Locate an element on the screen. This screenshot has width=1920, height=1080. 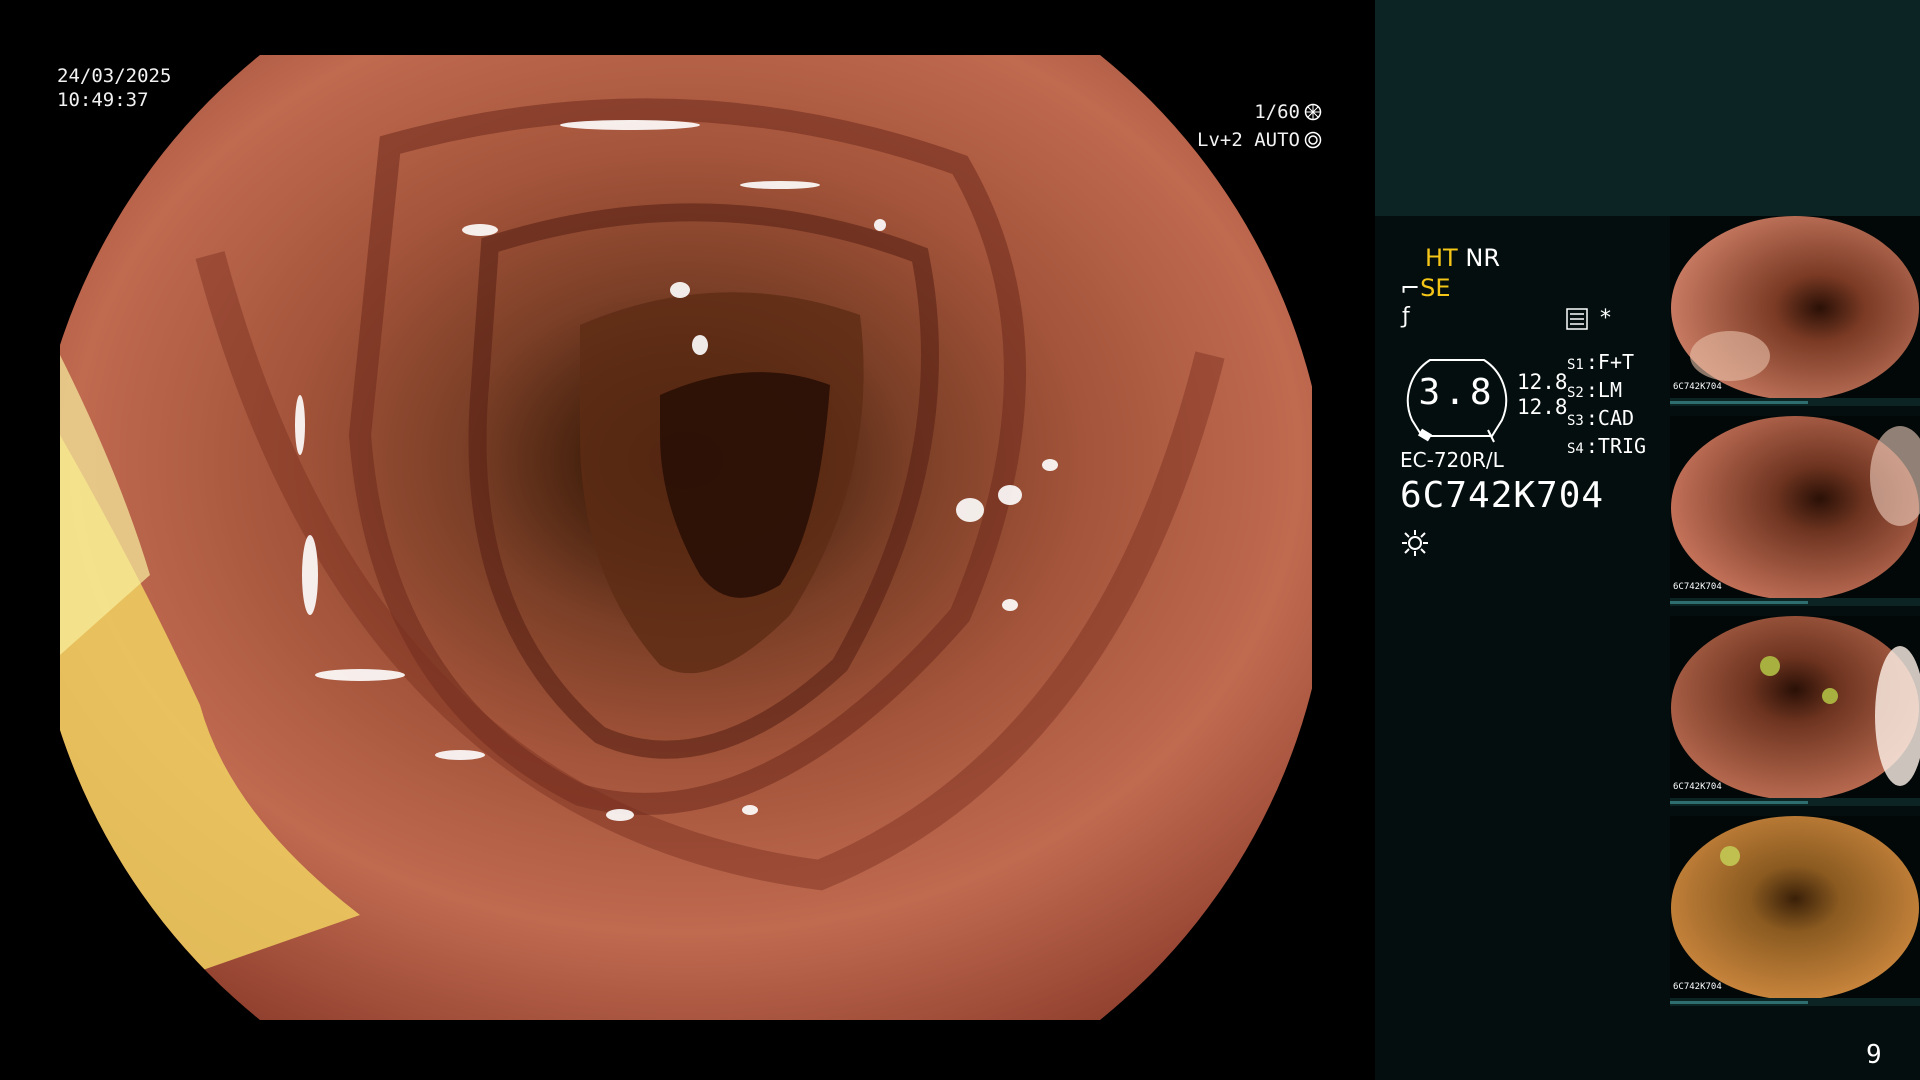
slot-1: S1:F+T is located at coordinates (1601, 362).